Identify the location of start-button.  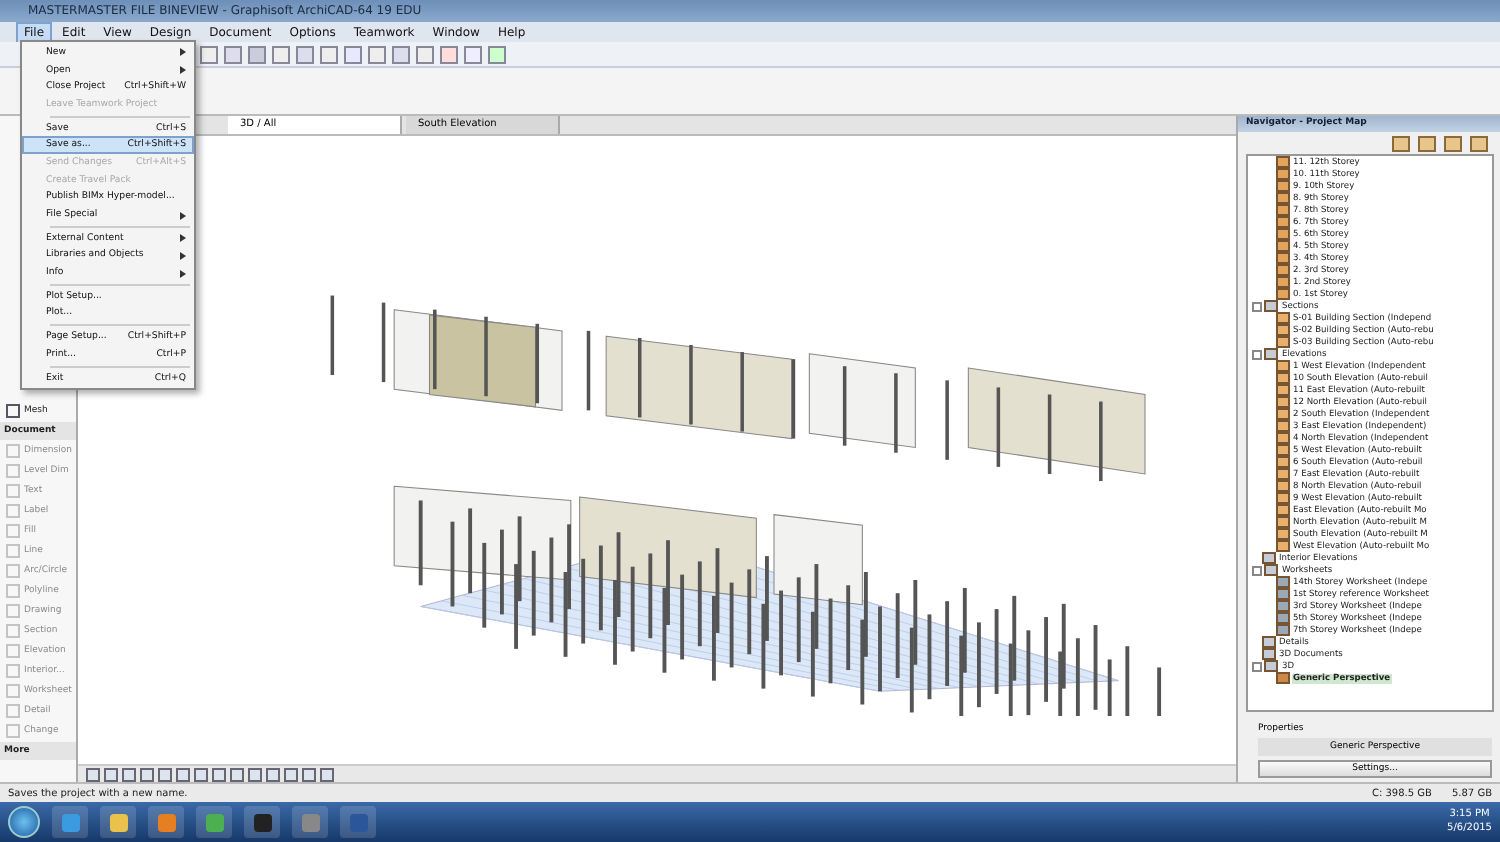
(24, 822).